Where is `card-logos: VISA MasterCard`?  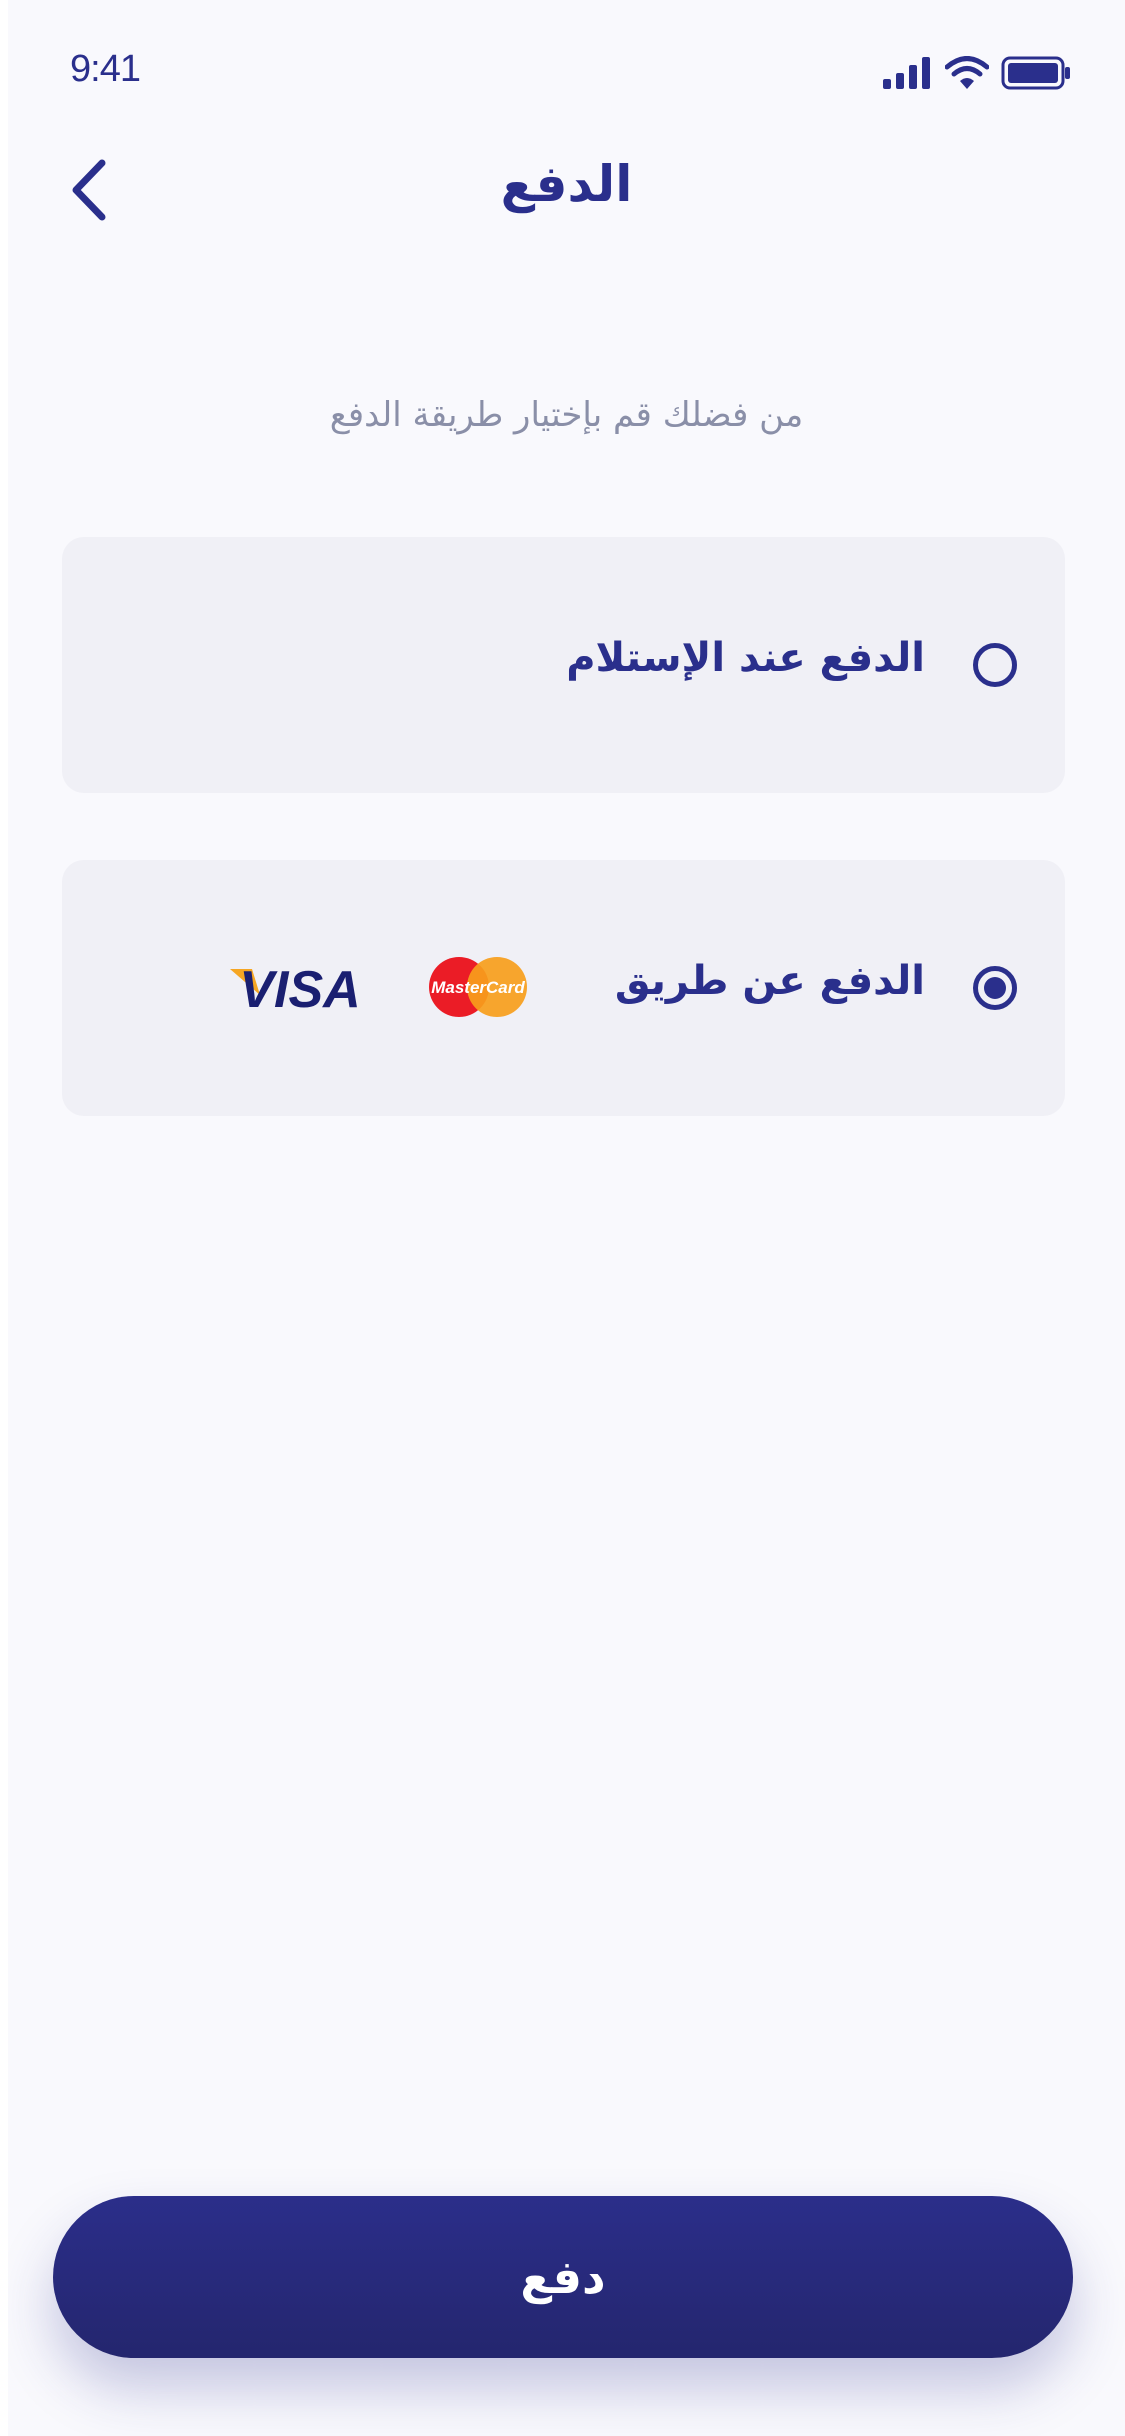 card-logos: VISA MasterCard is located at coordinates (379, 987).